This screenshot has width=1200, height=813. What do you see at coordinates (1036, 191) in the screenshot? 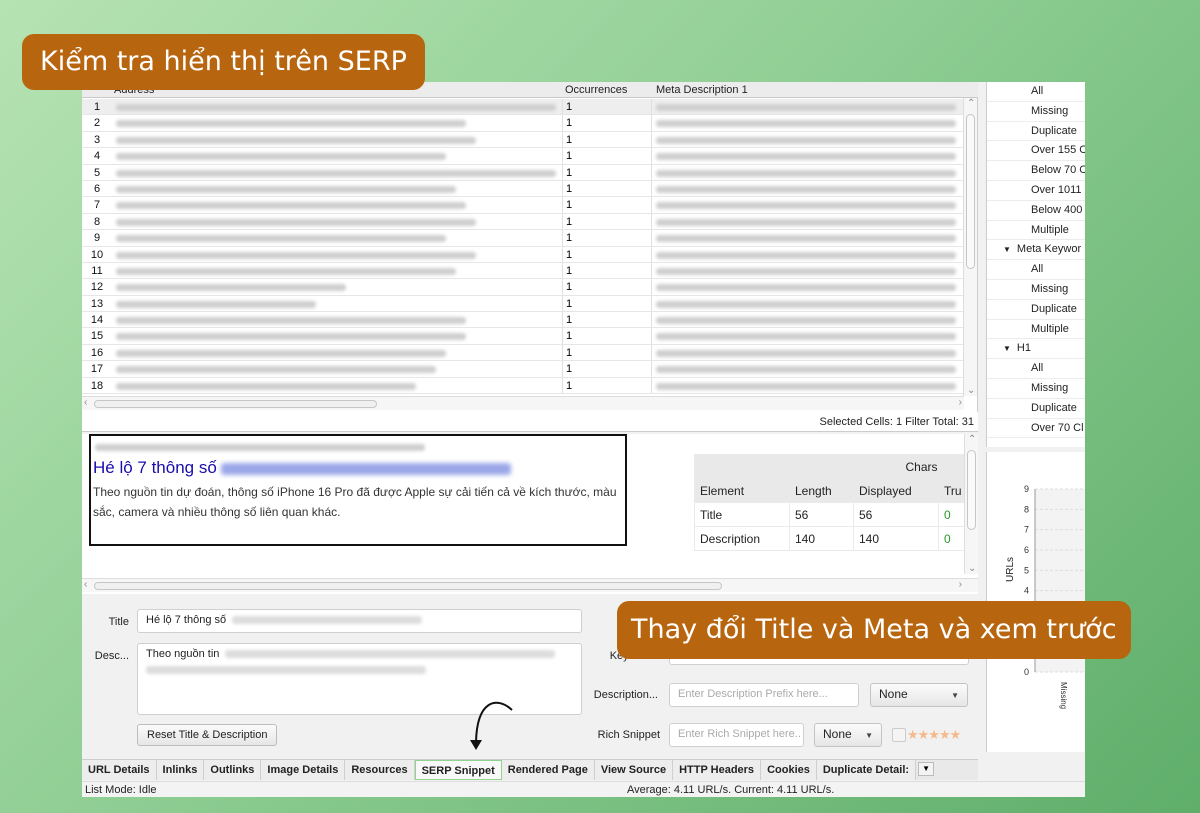
I see `tree-filter-item: Over 1011` at bounding box center [1036, 191].